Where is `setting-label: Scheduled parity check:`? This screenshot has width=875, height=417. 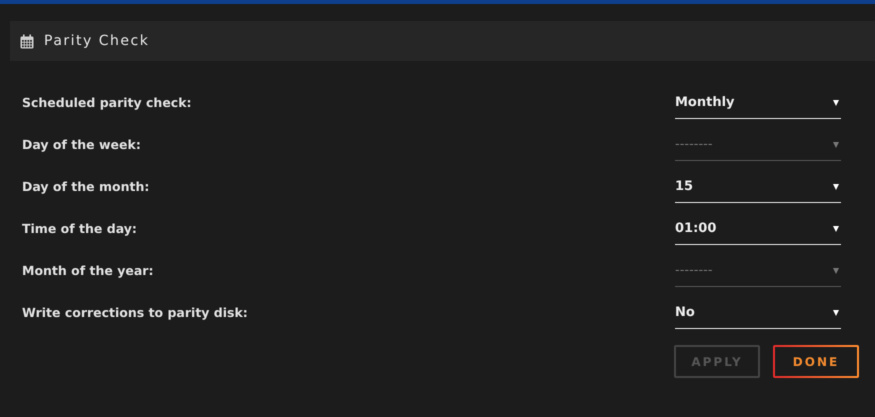
setting-label: Scheduled parity check: is located at coordinates (107, 102).